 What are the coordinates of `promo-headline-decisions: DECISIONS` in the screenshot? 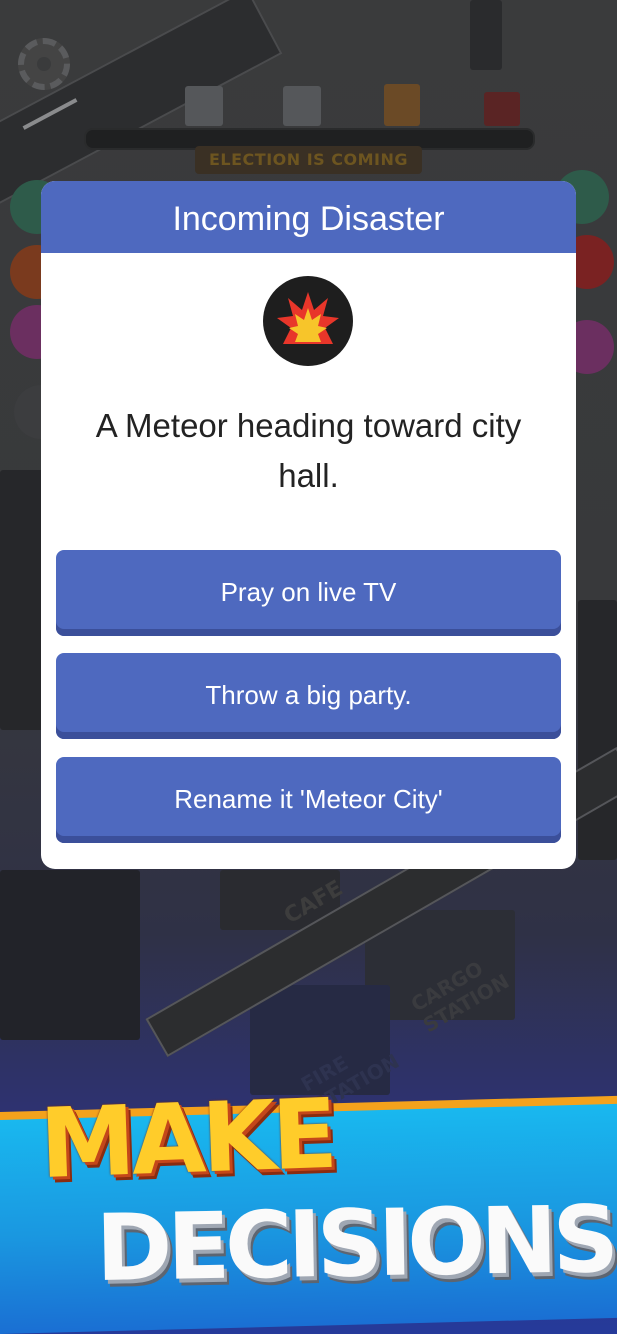 It's located at (355, 1243).